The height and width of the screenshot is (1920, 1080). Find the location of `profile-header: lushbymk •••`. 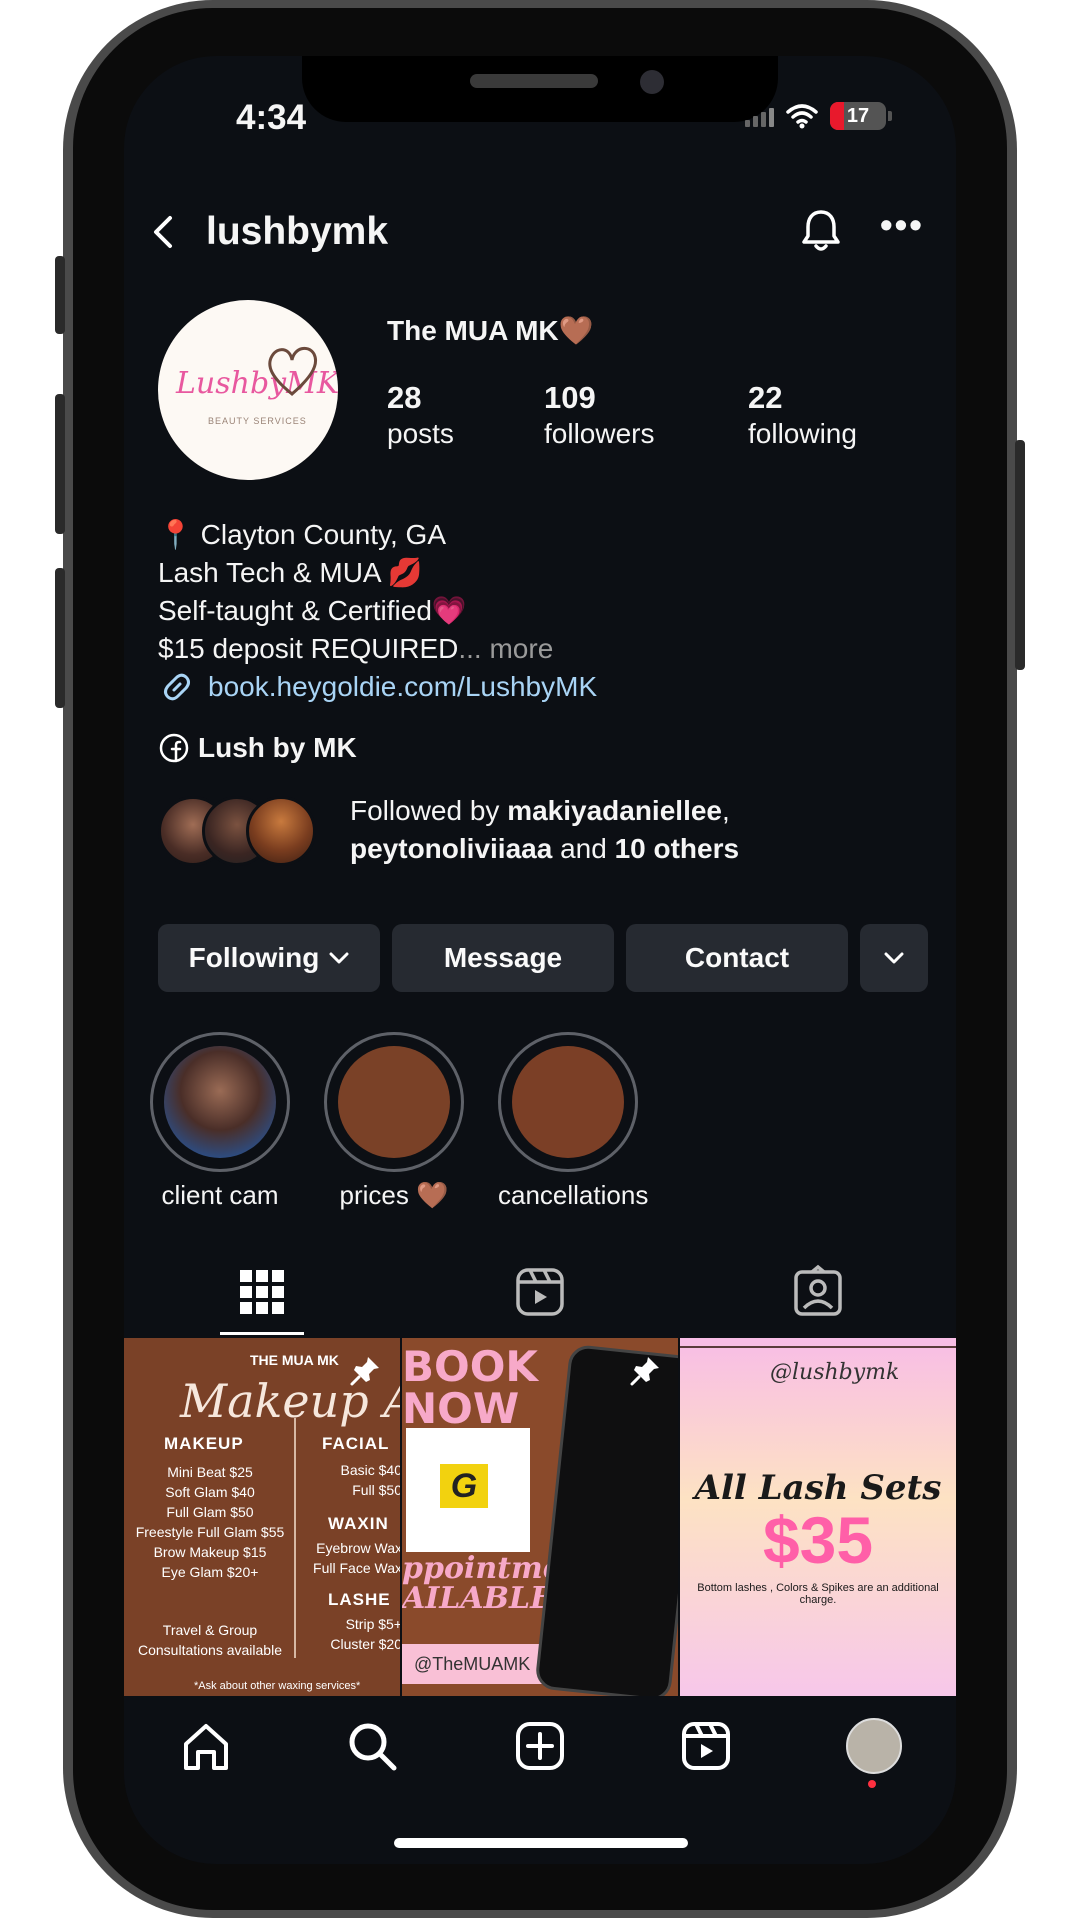

profile-header: lushbymk ••• is located at coordinates (540, 234).